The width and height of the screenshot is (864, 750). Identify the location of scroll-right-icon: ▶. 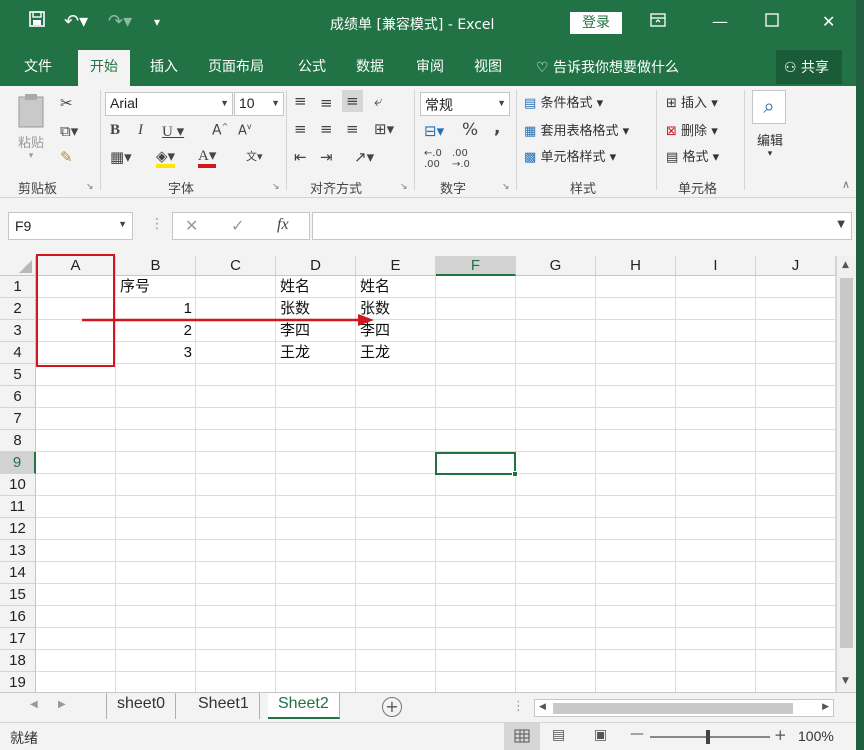
(825, 707).